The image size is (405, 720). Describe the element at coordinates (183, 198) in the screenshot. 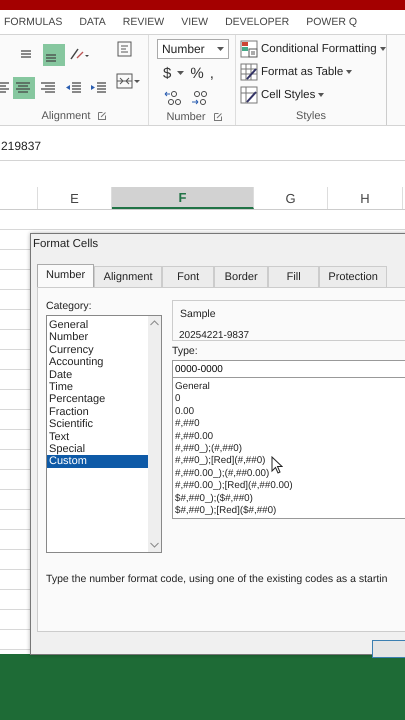

I see `column-header: F` at that location.